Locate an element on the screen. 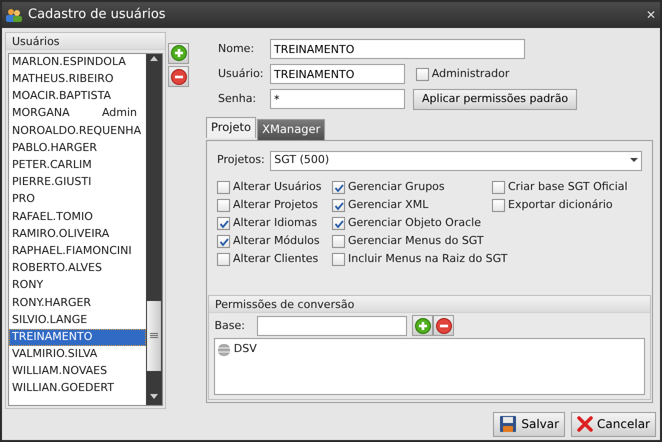 Image resolution: width=662 pixels, height=442 pixels. users-icon is located at coordinates (14, 15).